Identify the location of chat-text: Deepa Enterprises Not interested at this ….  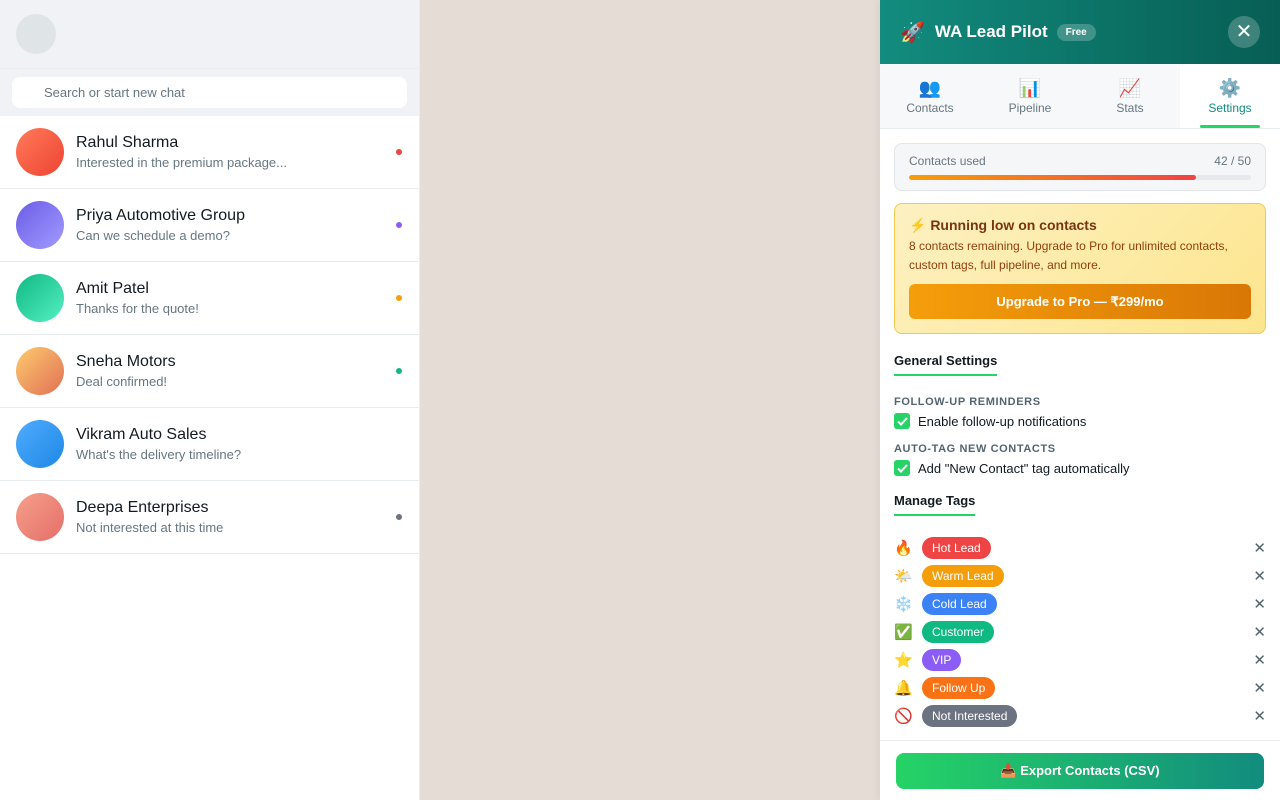
(239, 517).